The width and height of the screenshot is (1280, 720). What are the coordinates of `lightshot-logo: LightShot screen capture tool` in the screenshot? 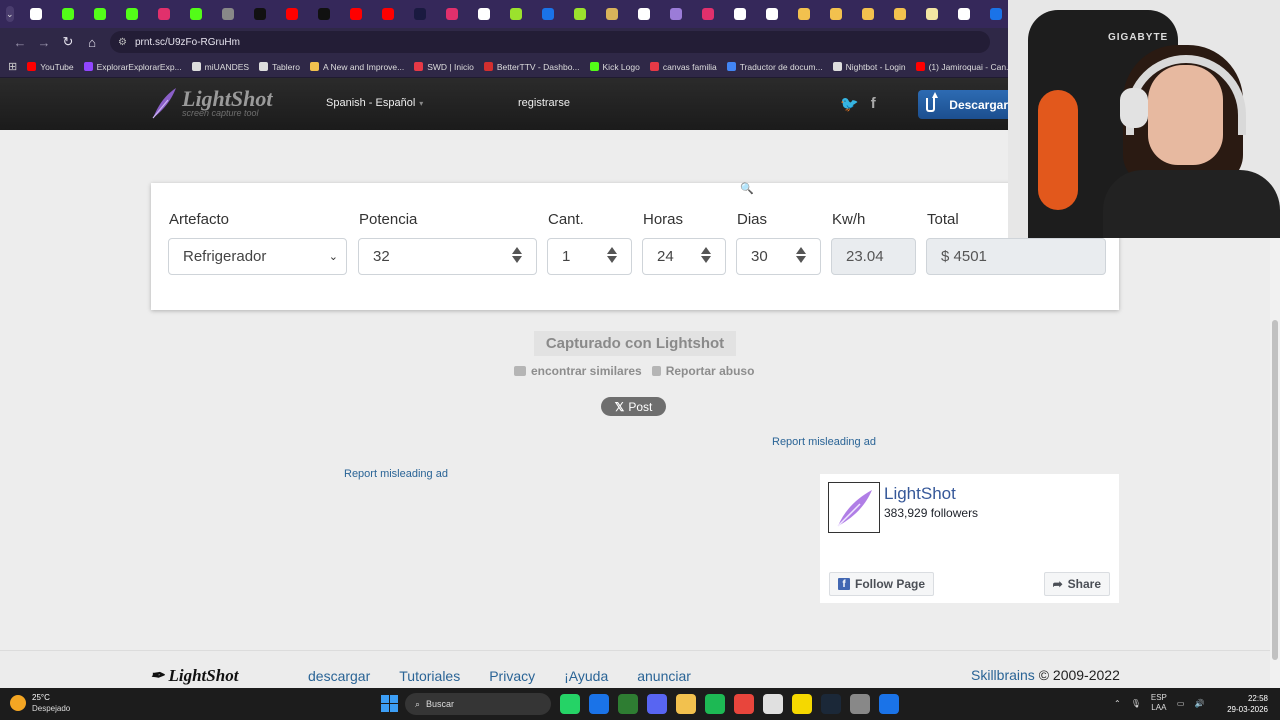 It's located at (211, 103).